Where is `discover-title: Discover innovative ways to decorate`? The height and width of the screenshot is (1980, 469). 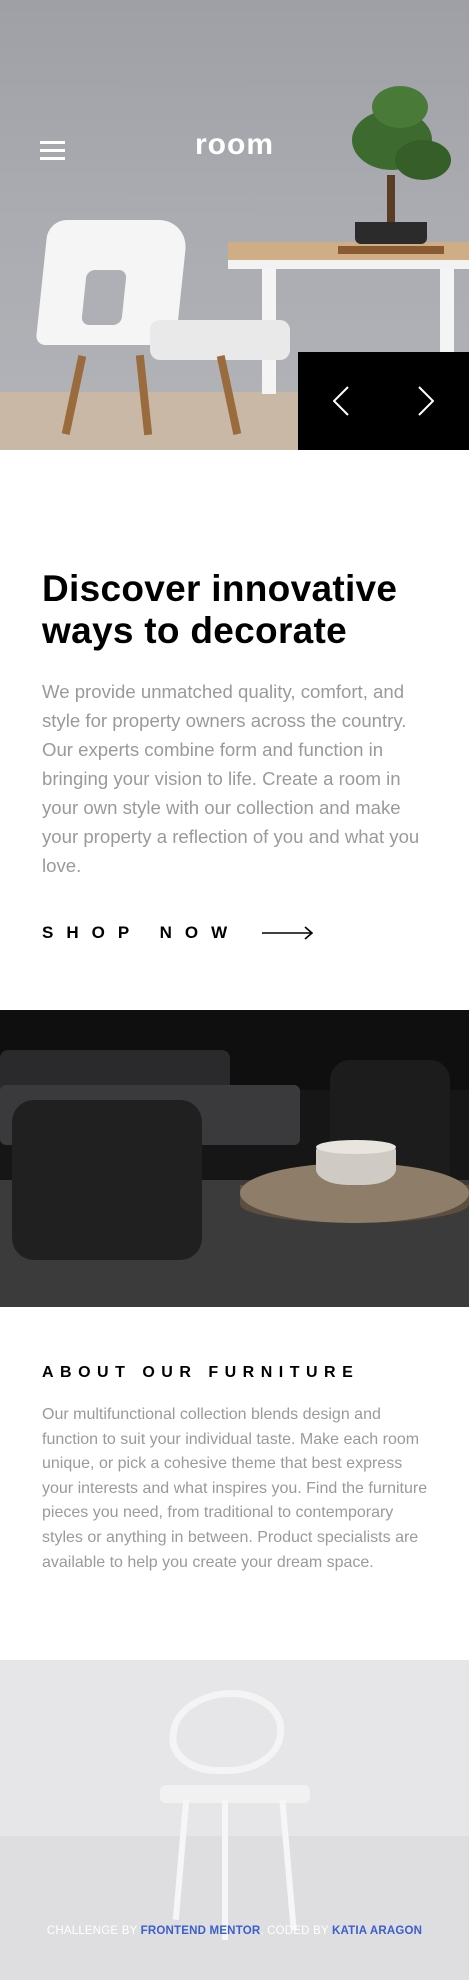 discover-title: Discover innovative ways to decorate is located at coordinates (220, 609).